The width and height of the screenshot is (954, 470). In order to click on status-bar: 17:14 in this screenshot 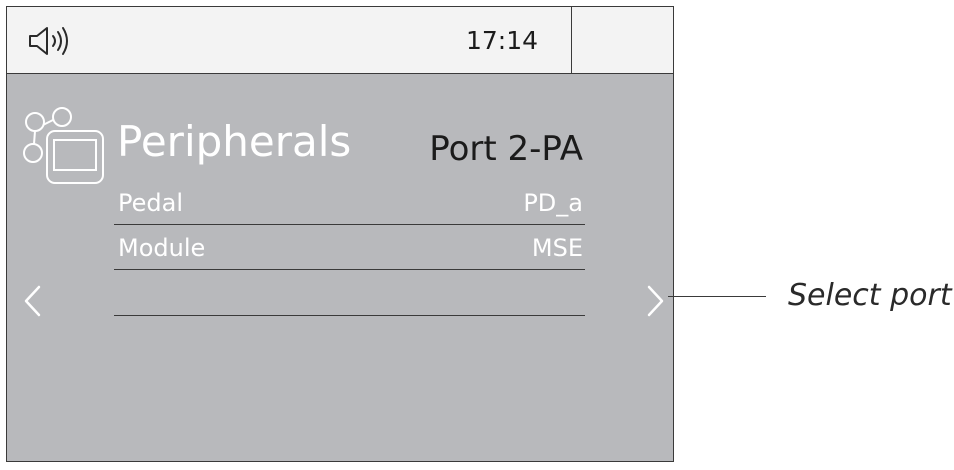, I will do `click(340, 40)`.